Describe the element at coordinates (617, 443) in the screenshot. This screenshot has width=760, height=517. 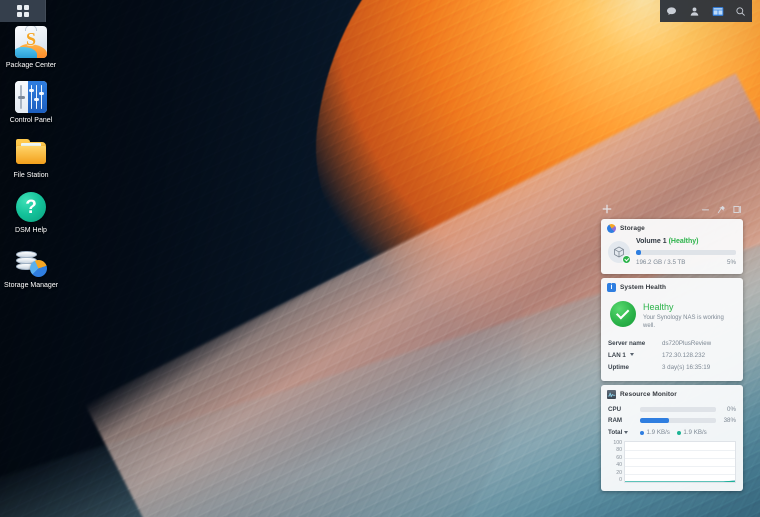
I see `y-tick: 100` at that location.